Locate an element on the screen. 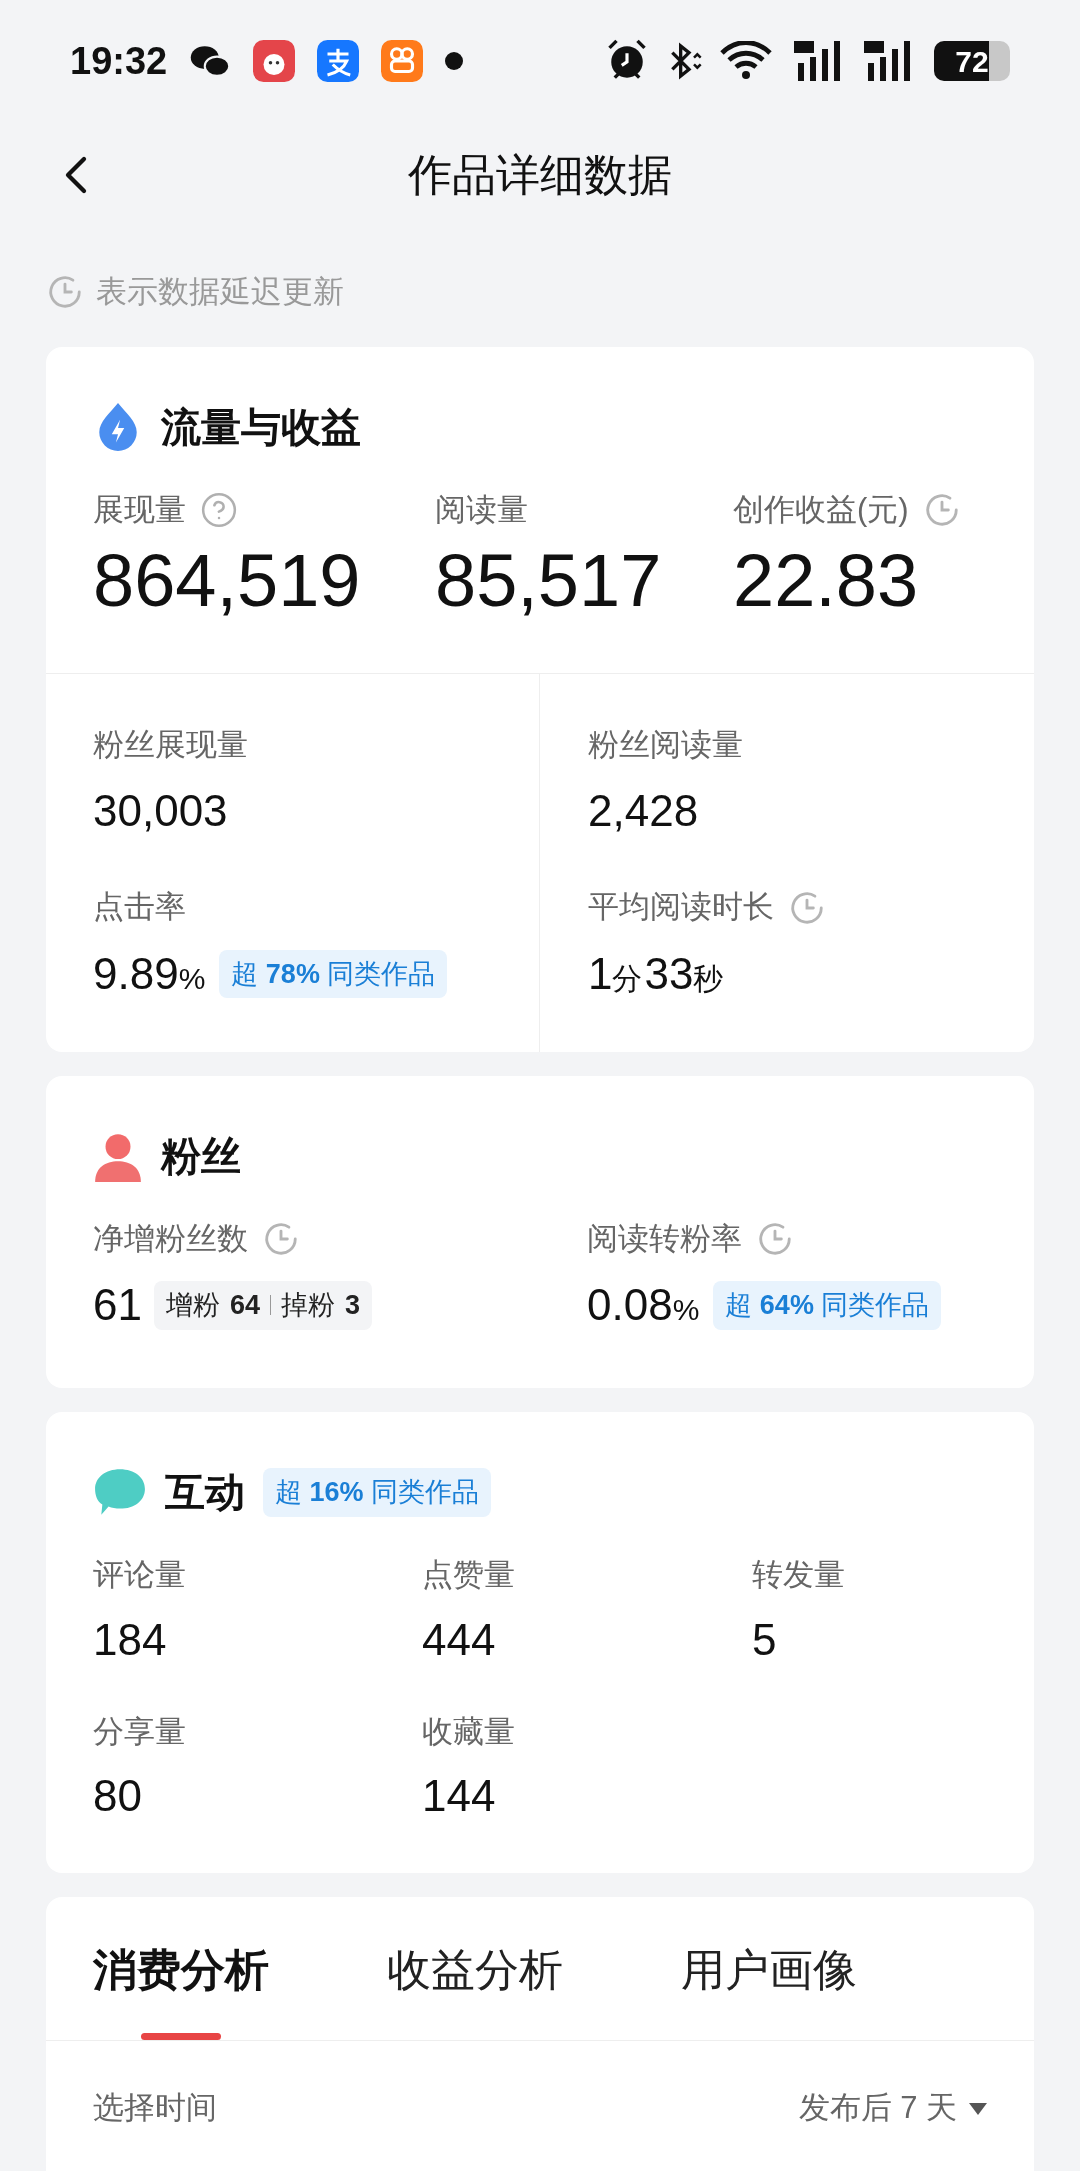  metric-value: 22.83 is located at coordinates (826, 580).